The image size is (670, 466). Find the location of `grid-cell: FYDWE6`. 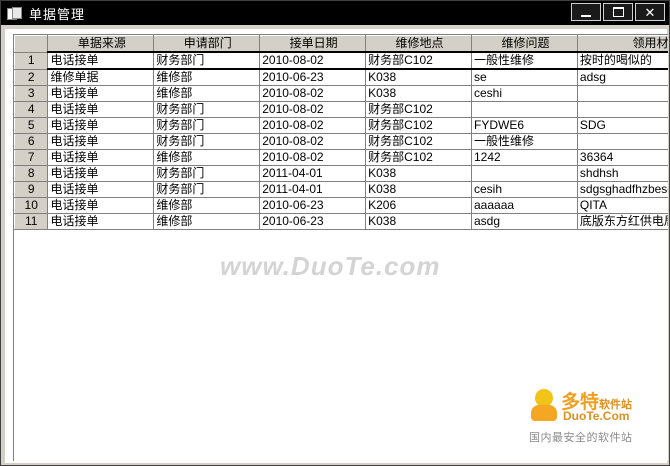

grid-cell: FYDWE6 is located at coordinates (524, 125).